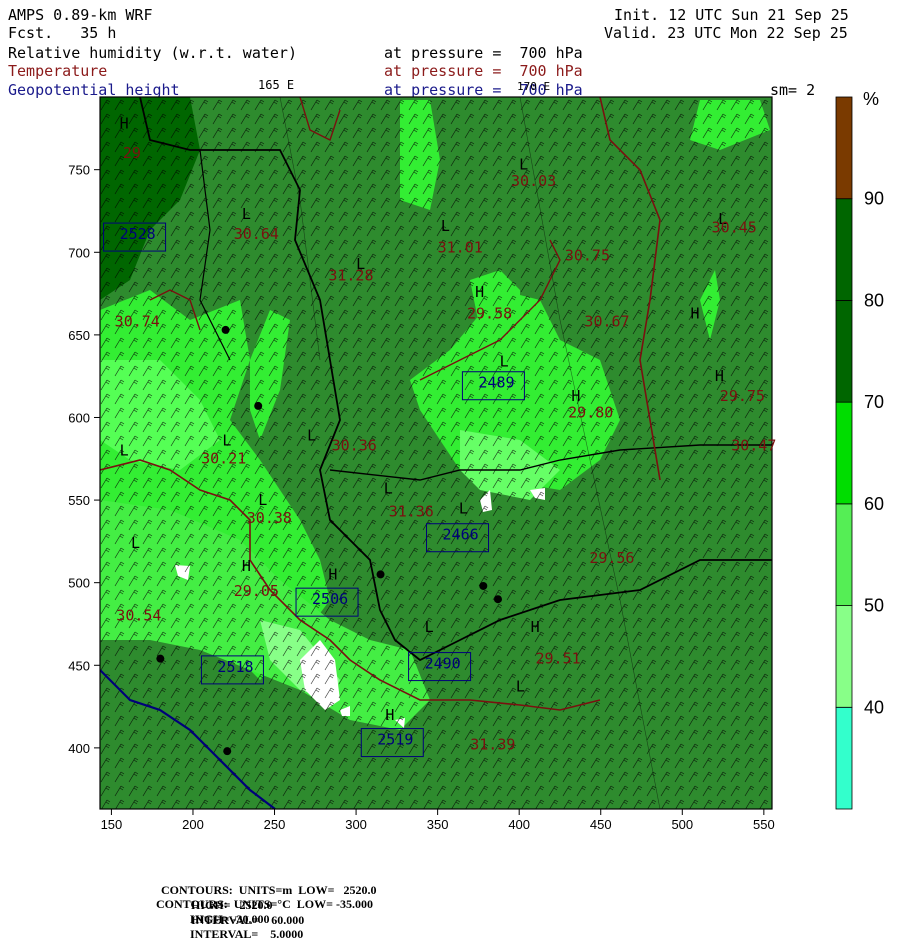  I want to click on y-tick-label: 400, so click(79, 748).